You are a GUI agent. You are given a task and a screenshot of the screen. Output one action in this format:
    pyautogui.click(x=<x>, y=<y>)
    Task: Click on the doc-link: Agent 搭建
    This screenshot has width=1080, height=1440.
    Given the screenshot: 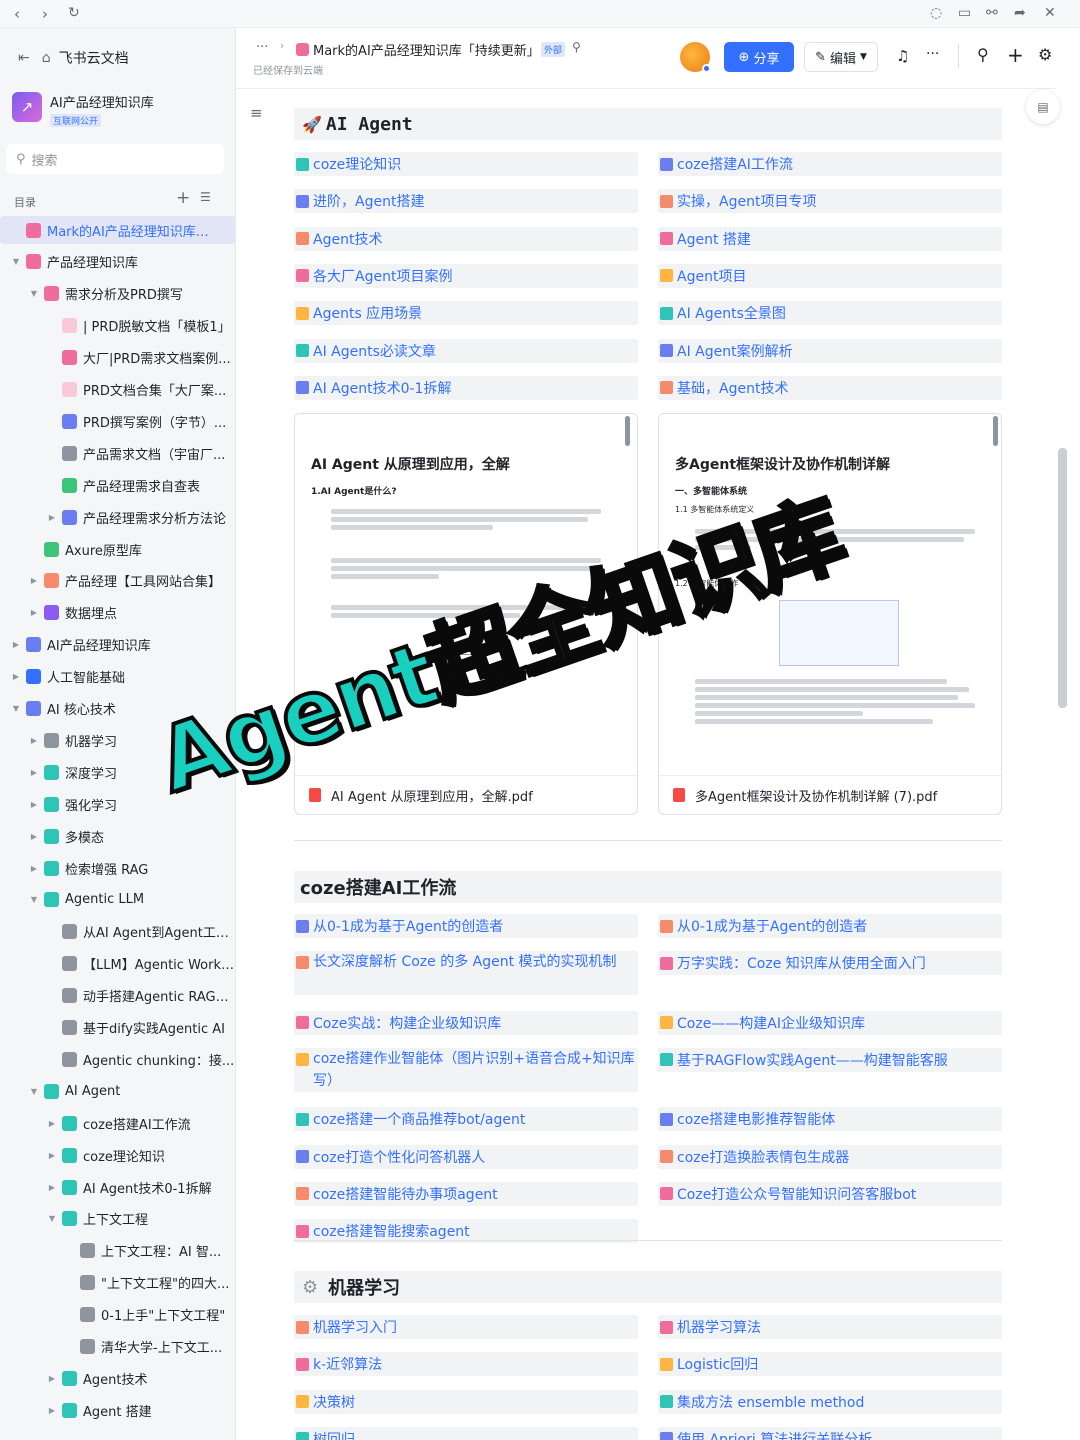 What is the action you would take?
    pyautogui.click(x=830, y=238)
    